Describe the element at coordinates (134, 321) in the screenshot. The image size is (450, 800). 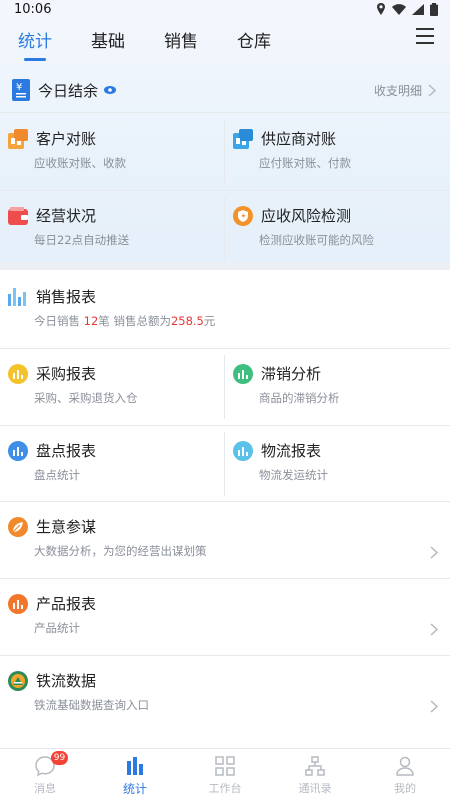
I see `sales-count-unit: 笔 销售总额为` at that location.